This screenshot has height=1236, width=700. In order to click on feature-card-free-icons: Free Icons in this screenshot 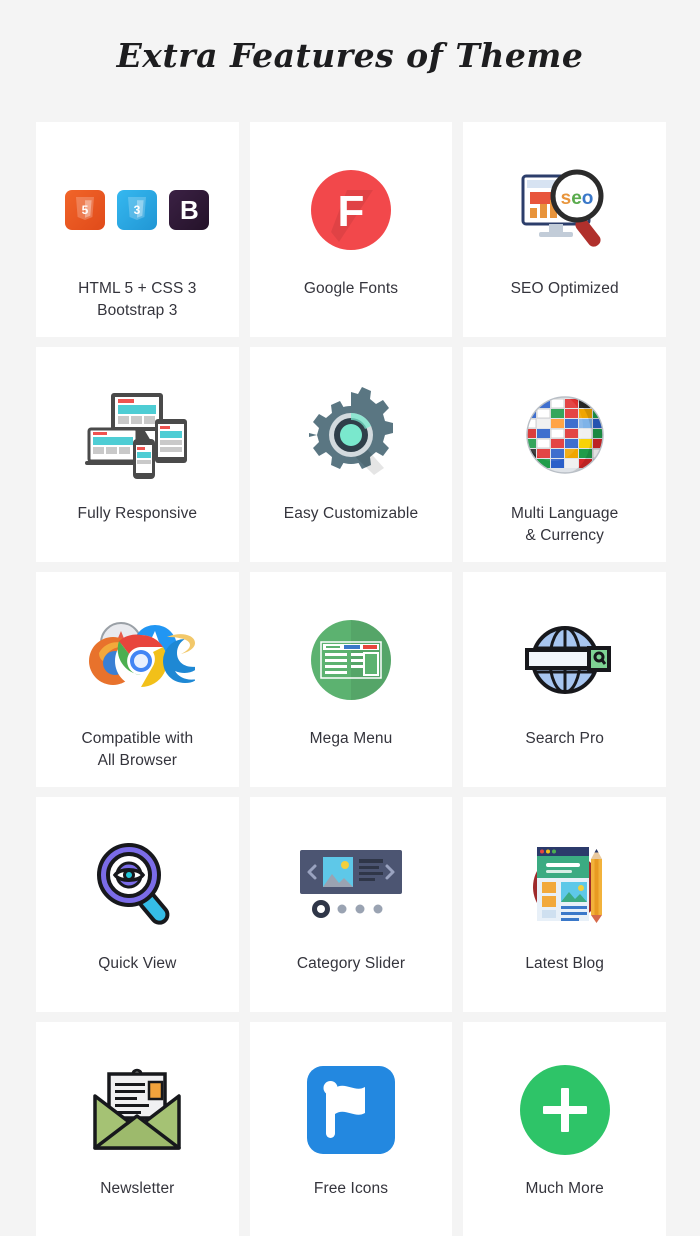, I will do `click(351, 1129)`.